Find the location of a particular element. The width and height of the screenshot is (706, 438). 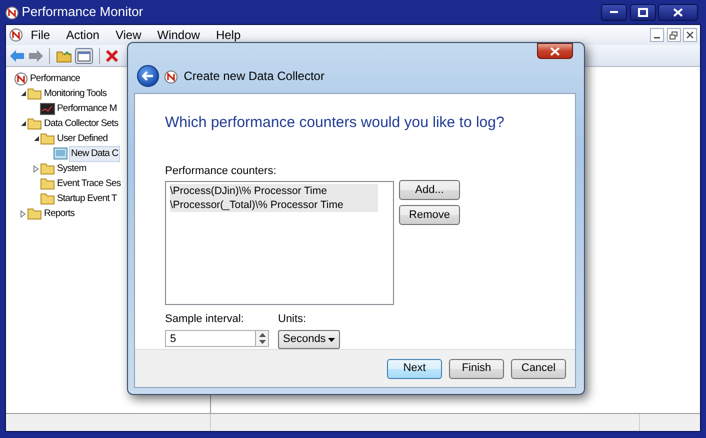

up-arrow-icon is located at coordinates (262, 334).